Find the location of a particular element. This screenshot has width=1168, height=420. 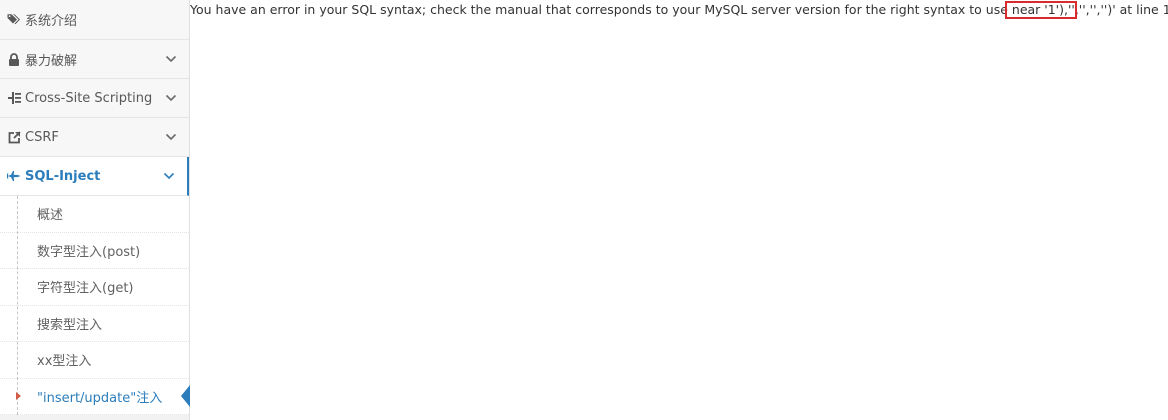

submenu-item-label: "insert/update"注入 is located at coordinates (100, 398).